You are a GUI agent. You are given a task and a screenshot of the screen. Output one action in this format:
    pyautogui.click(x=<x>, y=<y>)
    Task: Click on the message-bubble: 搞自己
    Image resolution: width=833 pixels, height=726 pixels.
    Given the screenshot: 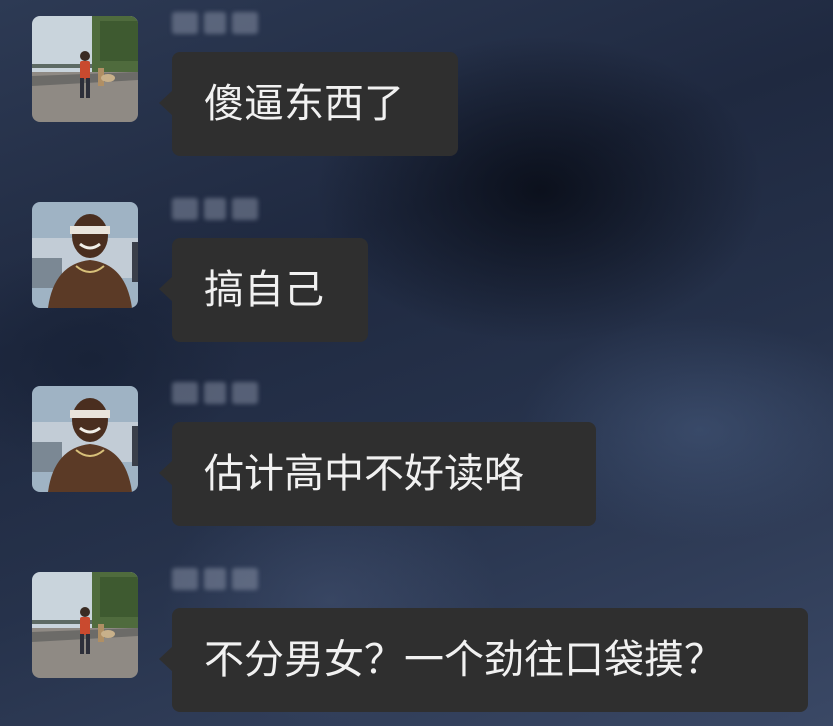 What is the action you would take?
    pyautogui.click(x=263, y=290)
    